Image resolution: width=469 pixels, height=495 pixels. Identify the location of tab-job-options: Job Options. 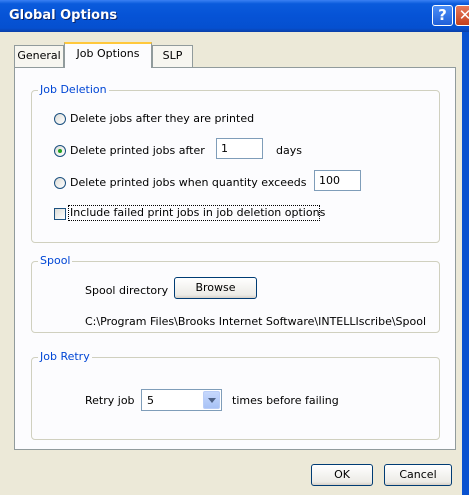
(108, 55).